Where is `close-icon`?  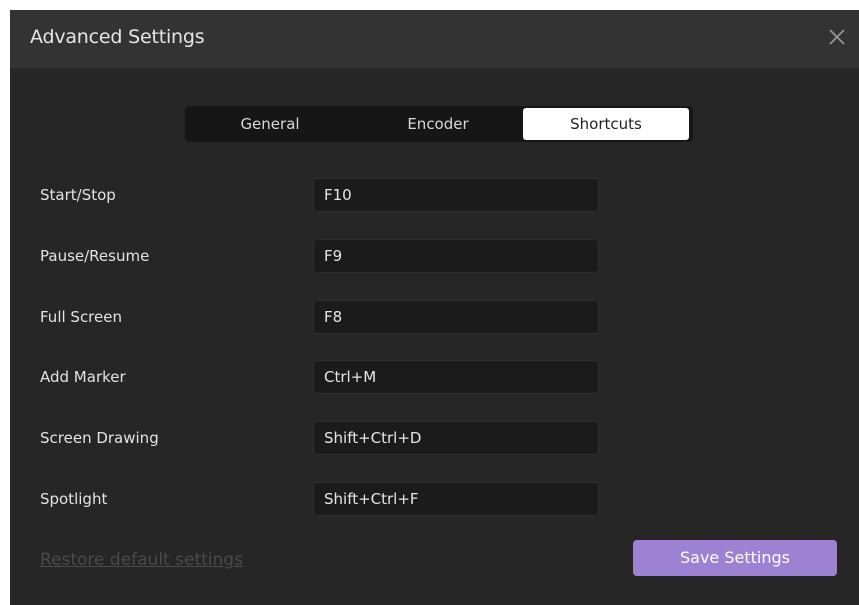
close-icon is located at coordinates (837, 37).